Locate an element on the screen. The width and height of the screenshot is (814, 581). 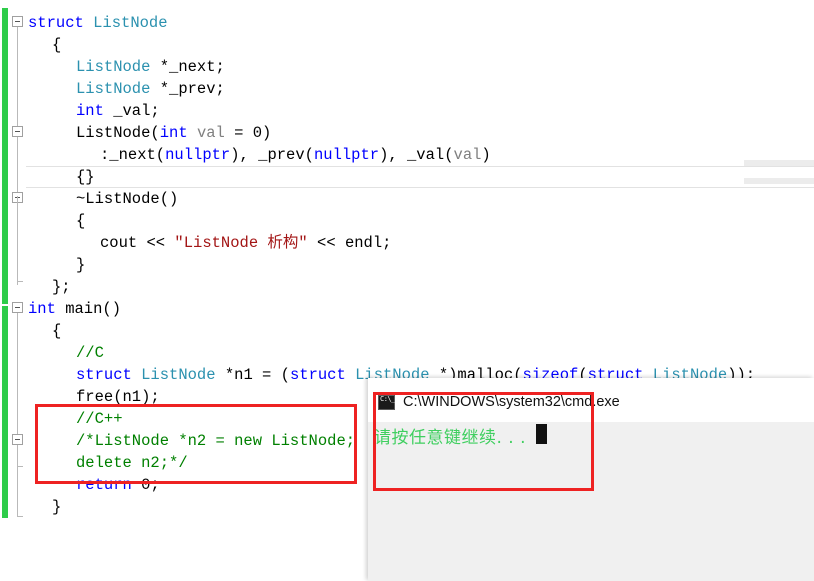
collapse-toggle-struct is located at coordinates (17, 21).